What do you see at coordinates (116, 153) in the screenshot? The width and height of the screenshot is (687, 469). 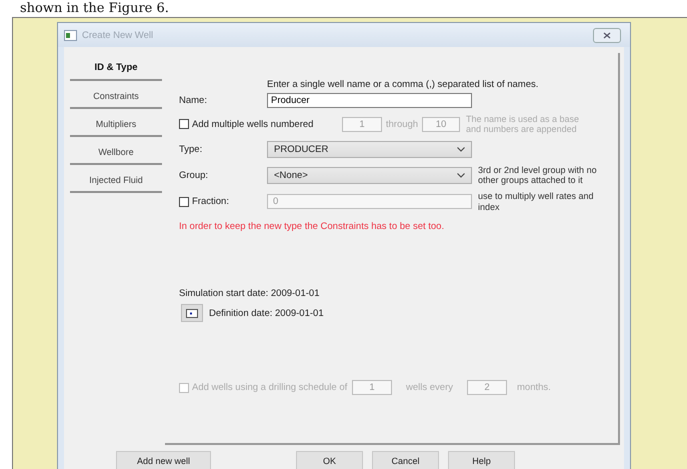 I see `side-tab: Wellbore` at bounding box center [116, 153].